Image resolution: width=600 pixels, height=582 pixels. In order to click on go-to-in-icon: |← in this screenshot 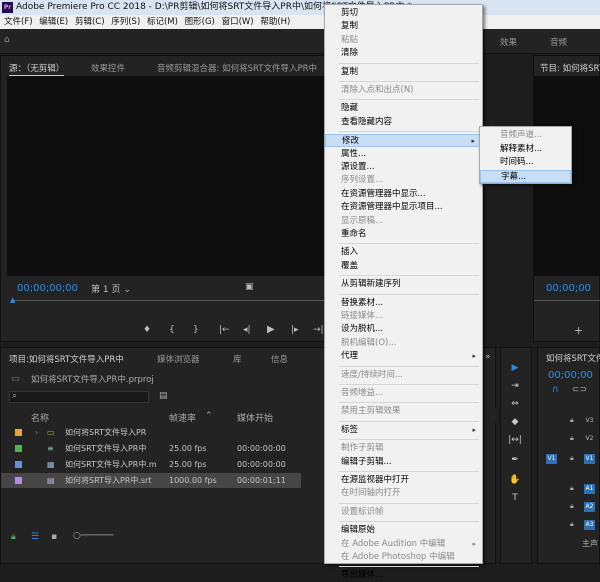, I will do `click(224, 330)`.